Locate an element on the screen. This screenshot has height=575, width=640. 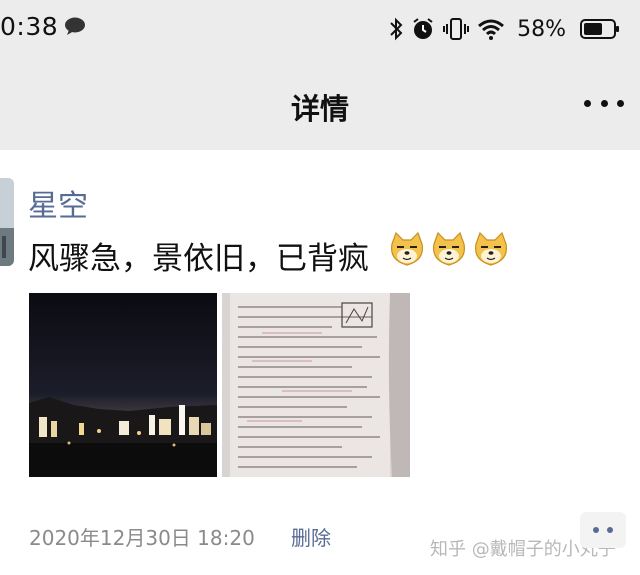
status-bar: 0:38 58% is located at coordinates (320, 29).